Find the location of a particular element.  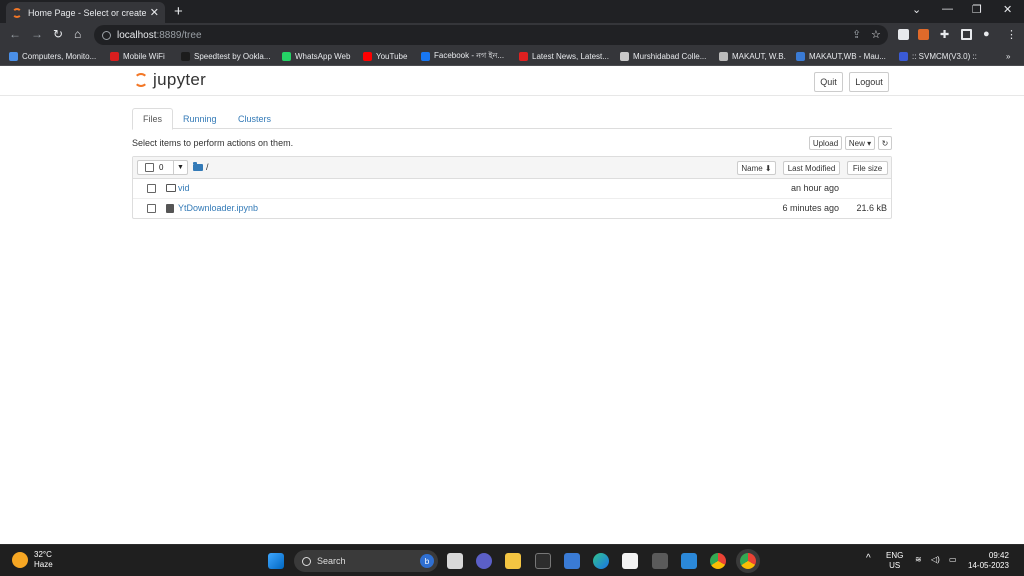

mail-icon is located at coordinates (689, 561).